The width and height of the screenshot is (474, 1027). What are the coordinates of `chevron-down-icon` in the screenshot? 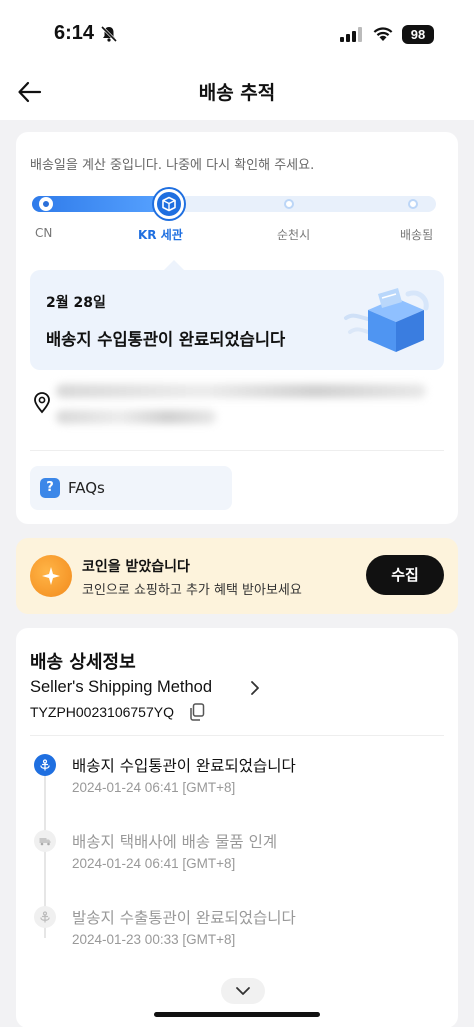 It's located at (243, 991).